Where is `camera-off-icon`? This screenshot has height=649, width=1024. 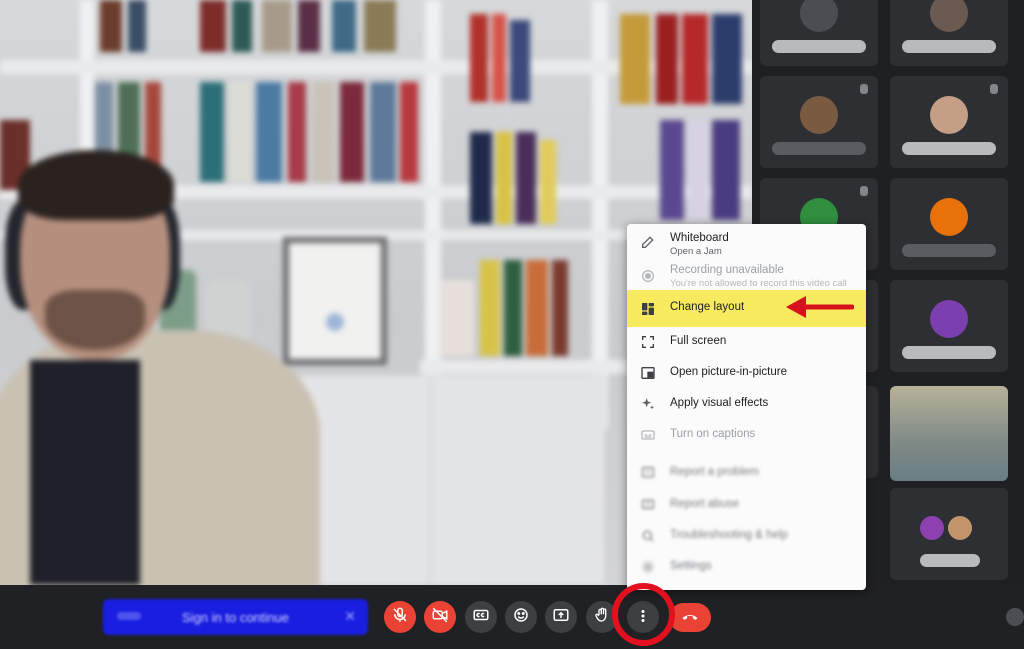
camera-off-icon is located at coordinates (440, 617).